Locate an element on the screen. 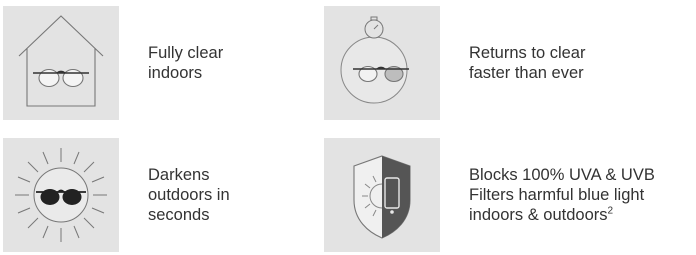 Image resolution: width=696 pixels, height=255 pixels. feature-line: Fully clear is located at coordinates (186, 53).